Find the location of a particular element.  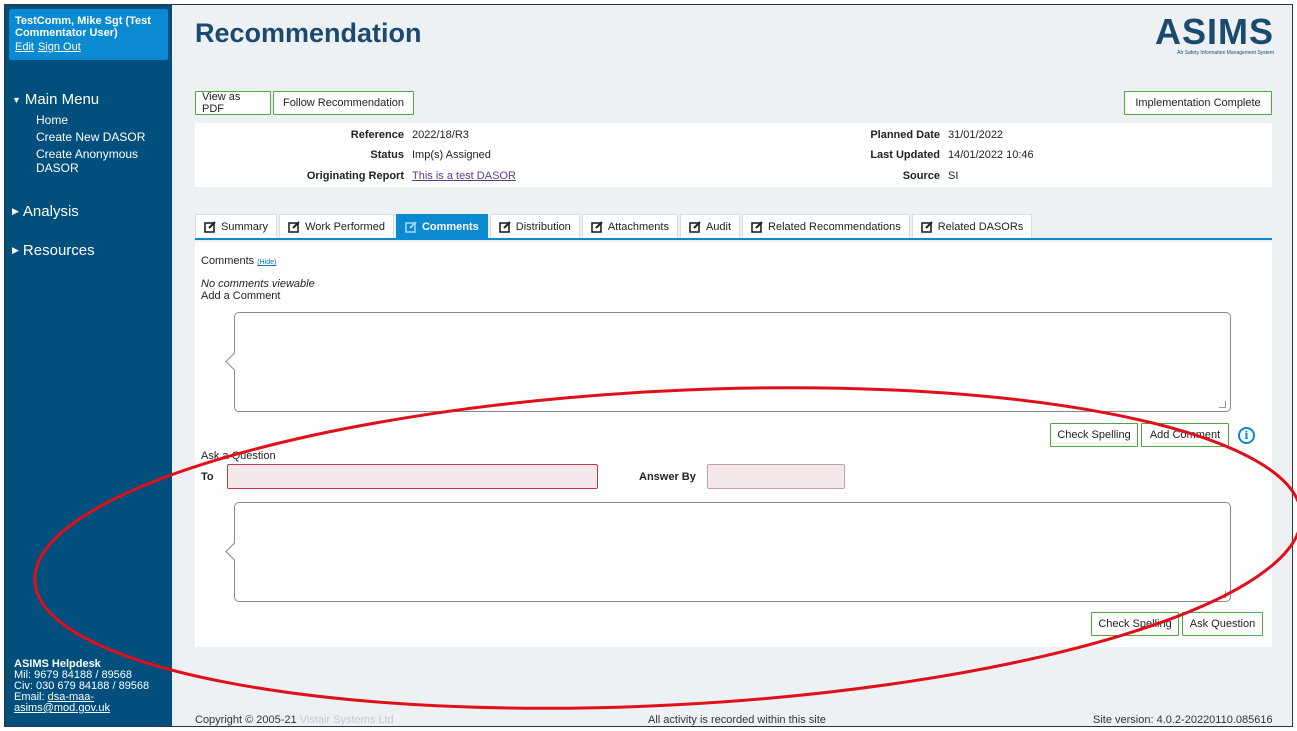

main-menu-label: Main Menu is located at coordinates (62, 99).